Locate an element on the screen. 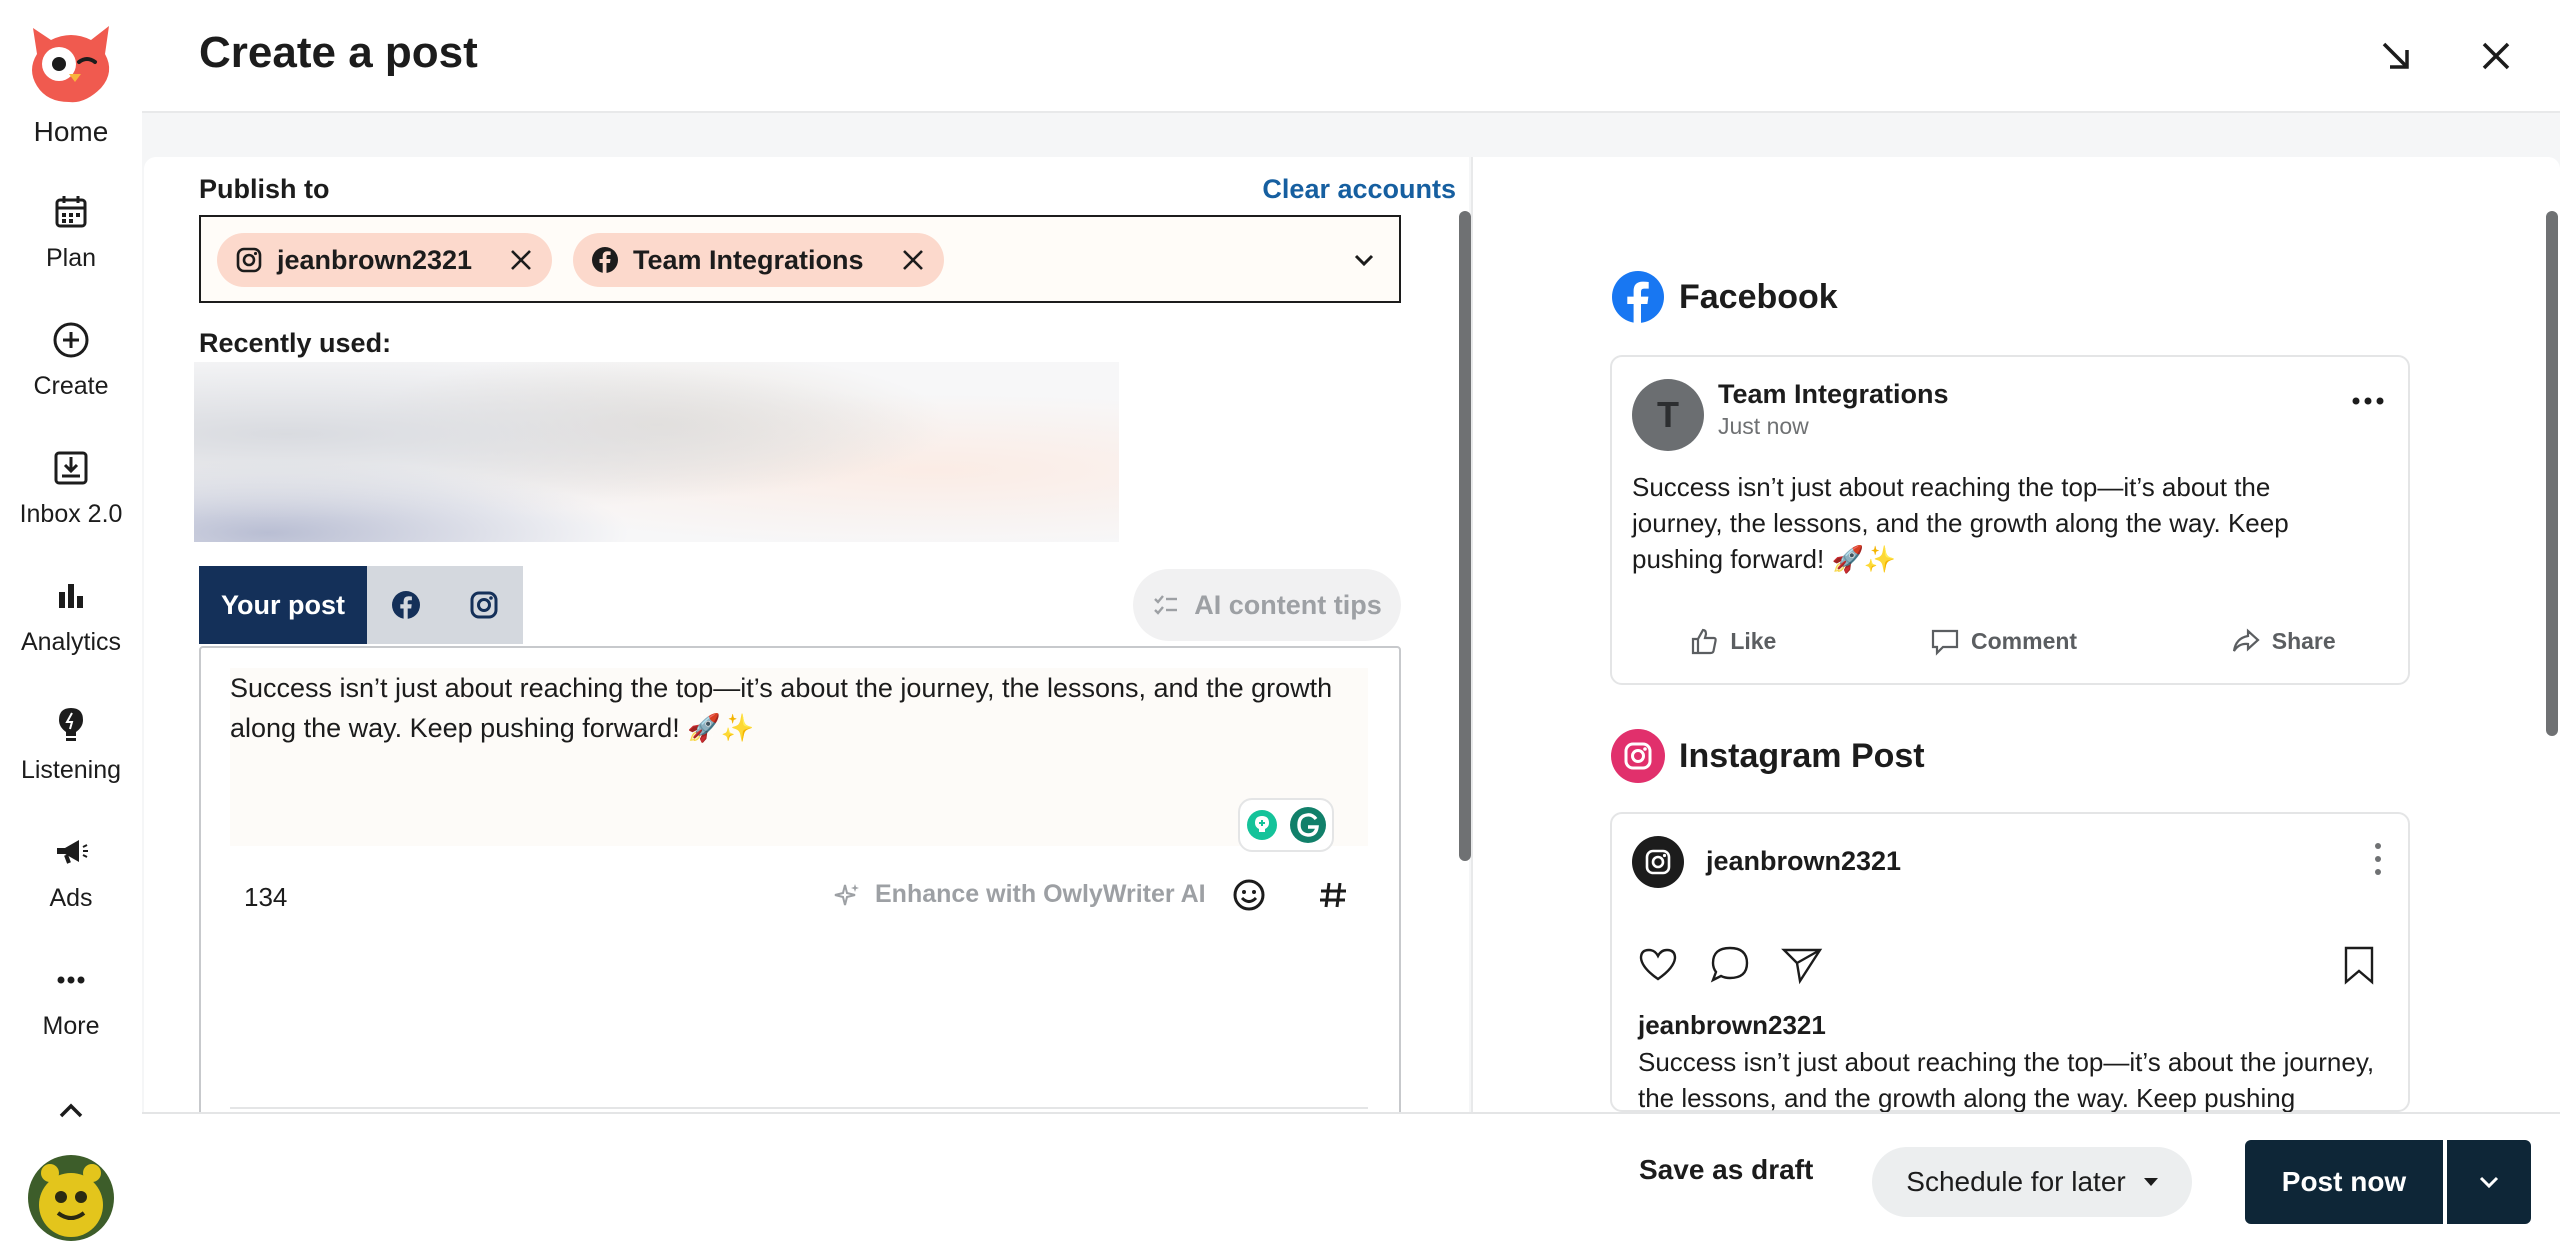 The width and height of the screenshot is (2560, 1248). send-icon is located at coordinates (1802, 964).